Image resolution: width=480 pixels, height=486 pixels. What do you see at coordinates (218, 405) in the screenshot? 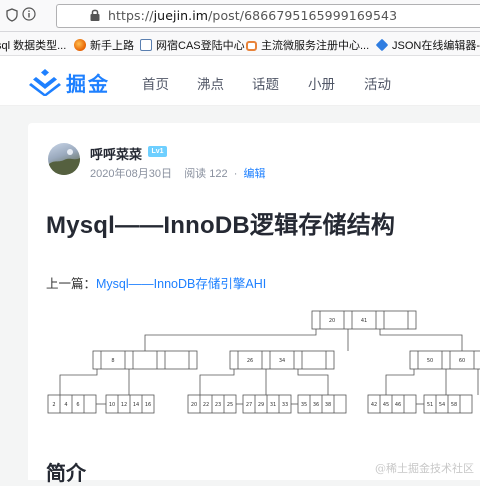
I see `leaf-key: 23` at bounding box center [218, 405].